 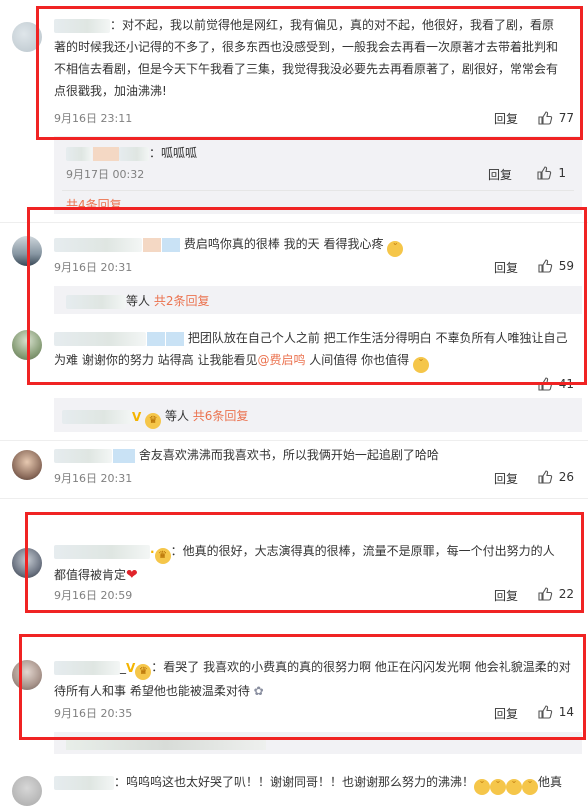 I want to click on crown-icon: ♛, so click(x=153, y=421).